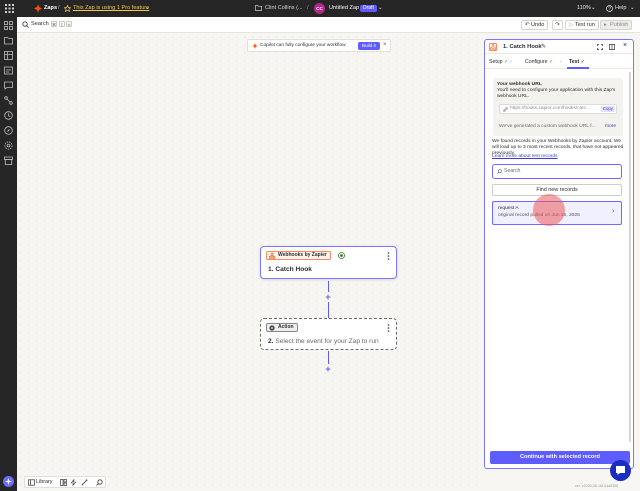  Describe the element at coordinates (111, 8) in the screenshot. I see `pro-feature-notice: This Zap is using 1 Pro feature` at that location.